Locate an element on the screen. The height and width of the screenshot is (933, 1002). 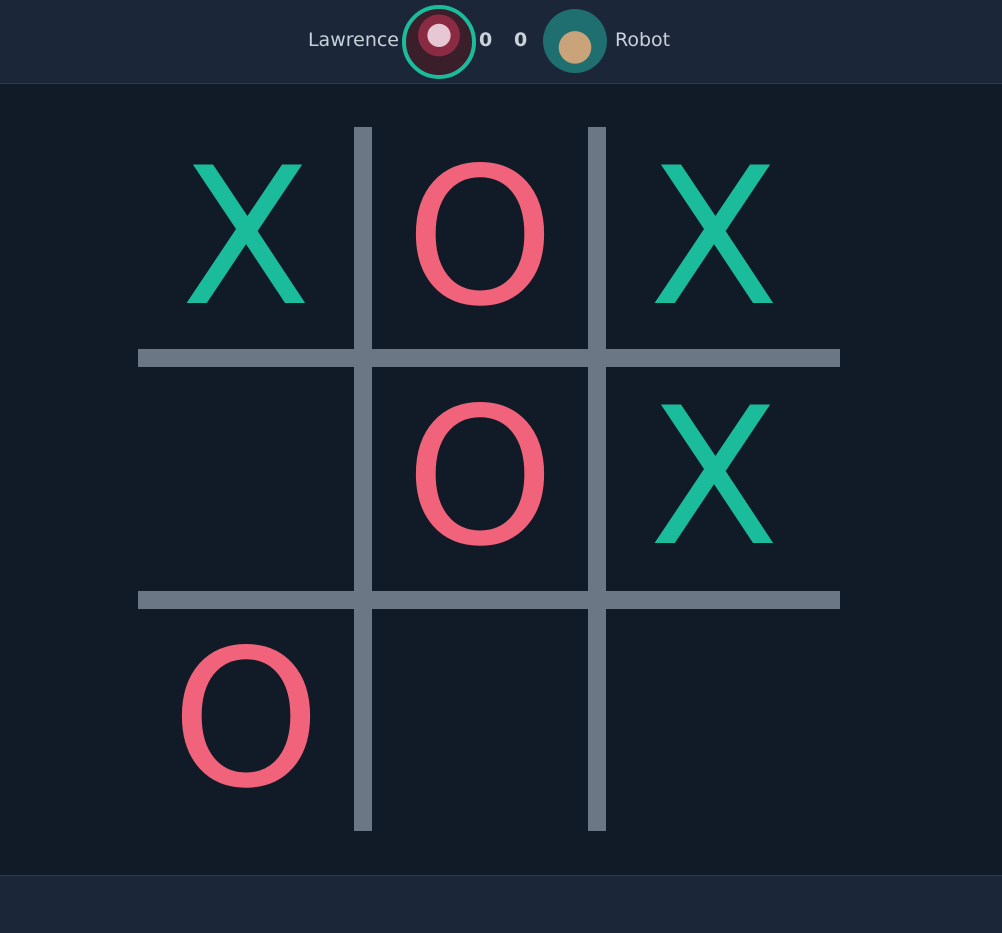
board-cell-2: O is located at coordinates (480, 238).